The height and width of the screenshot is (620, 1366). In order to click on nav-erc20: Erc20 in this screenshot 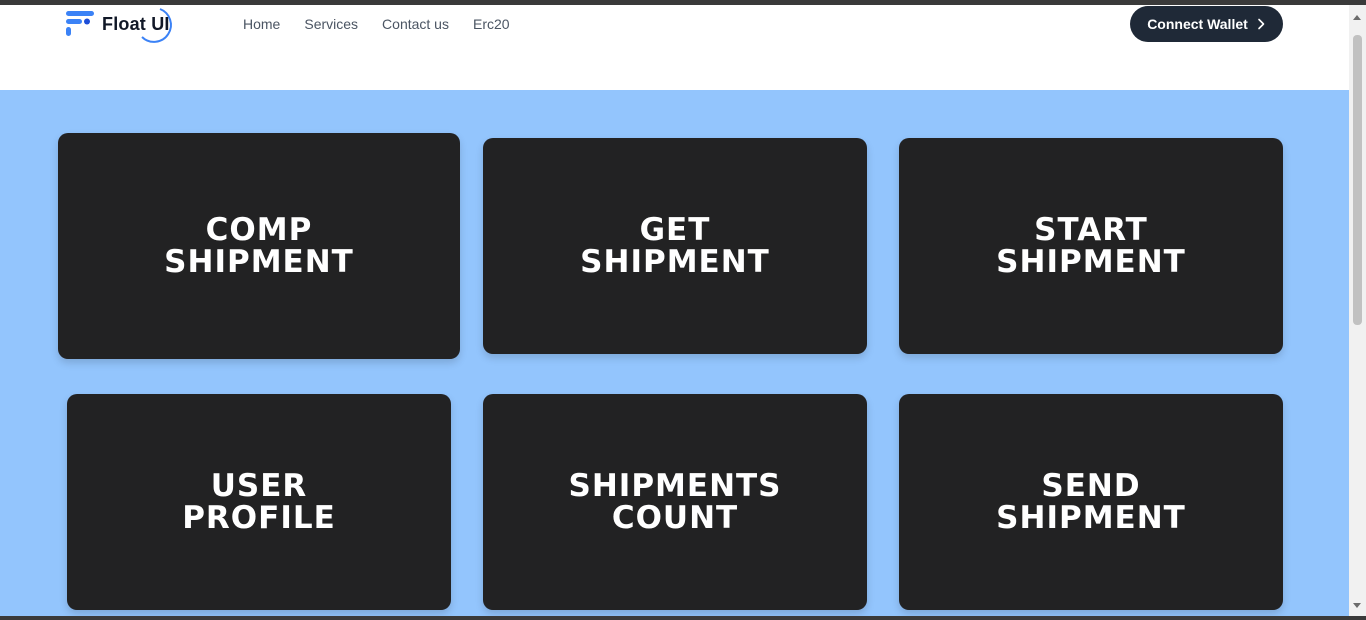, I will do `click(491, 24)`.